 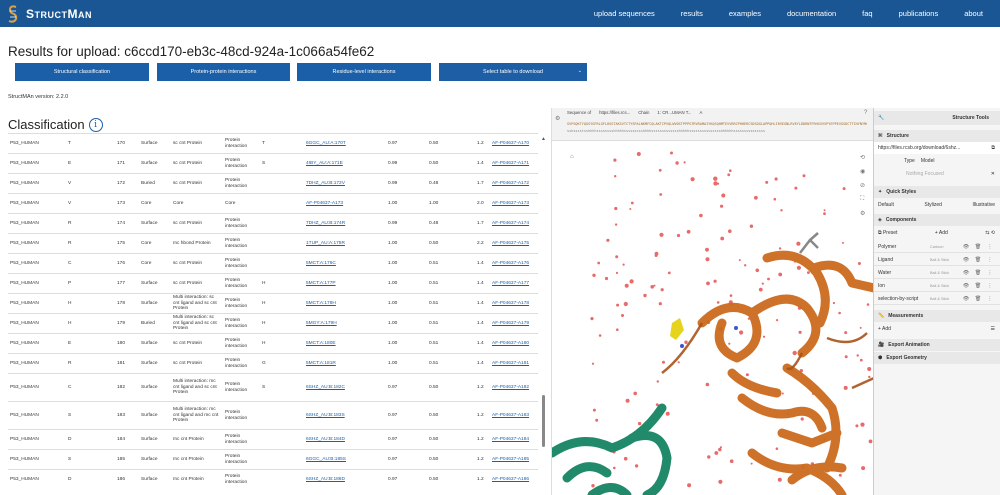 What do you see at coordinates (321, 343) in the screenshot?
I see `structure-link: 5MCT:A:180E` at bounding box center [321, 343].